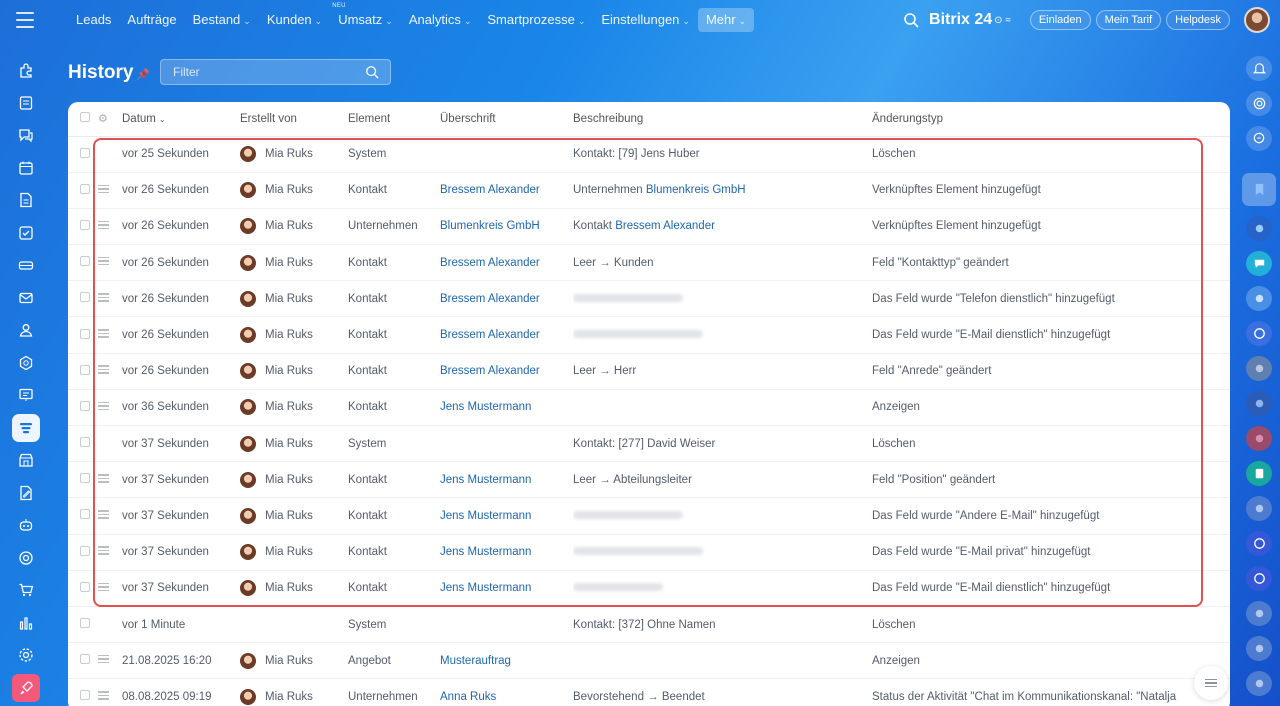  What do you see at coordinates (1259, 263) in the screenshot?
I see `message-icon` at bounding box center [1259, 263].